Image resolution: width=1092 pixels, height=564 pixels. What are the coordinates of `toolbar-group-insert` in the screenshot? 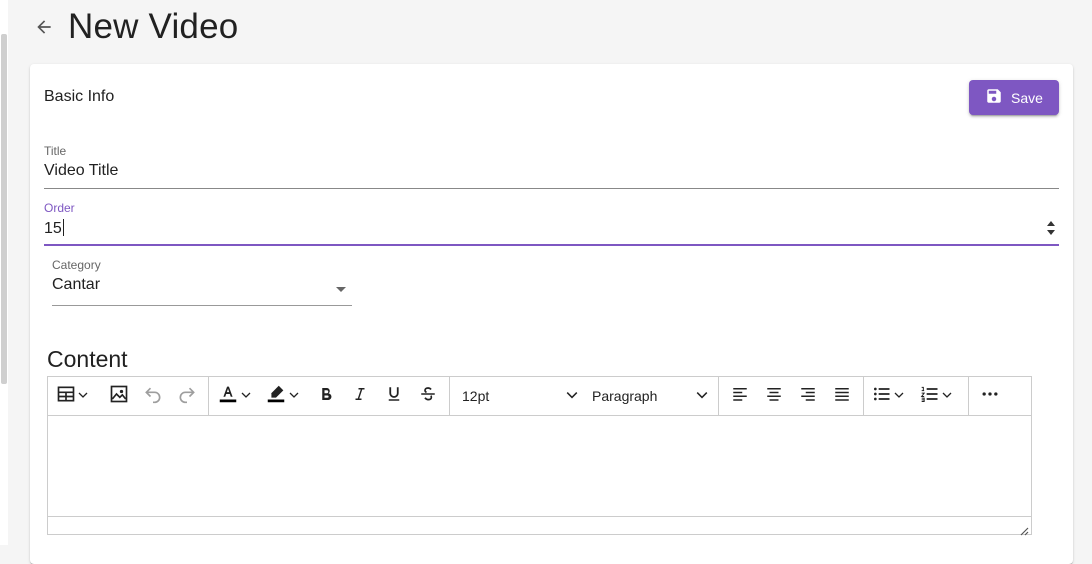 It's located at (128, 396).